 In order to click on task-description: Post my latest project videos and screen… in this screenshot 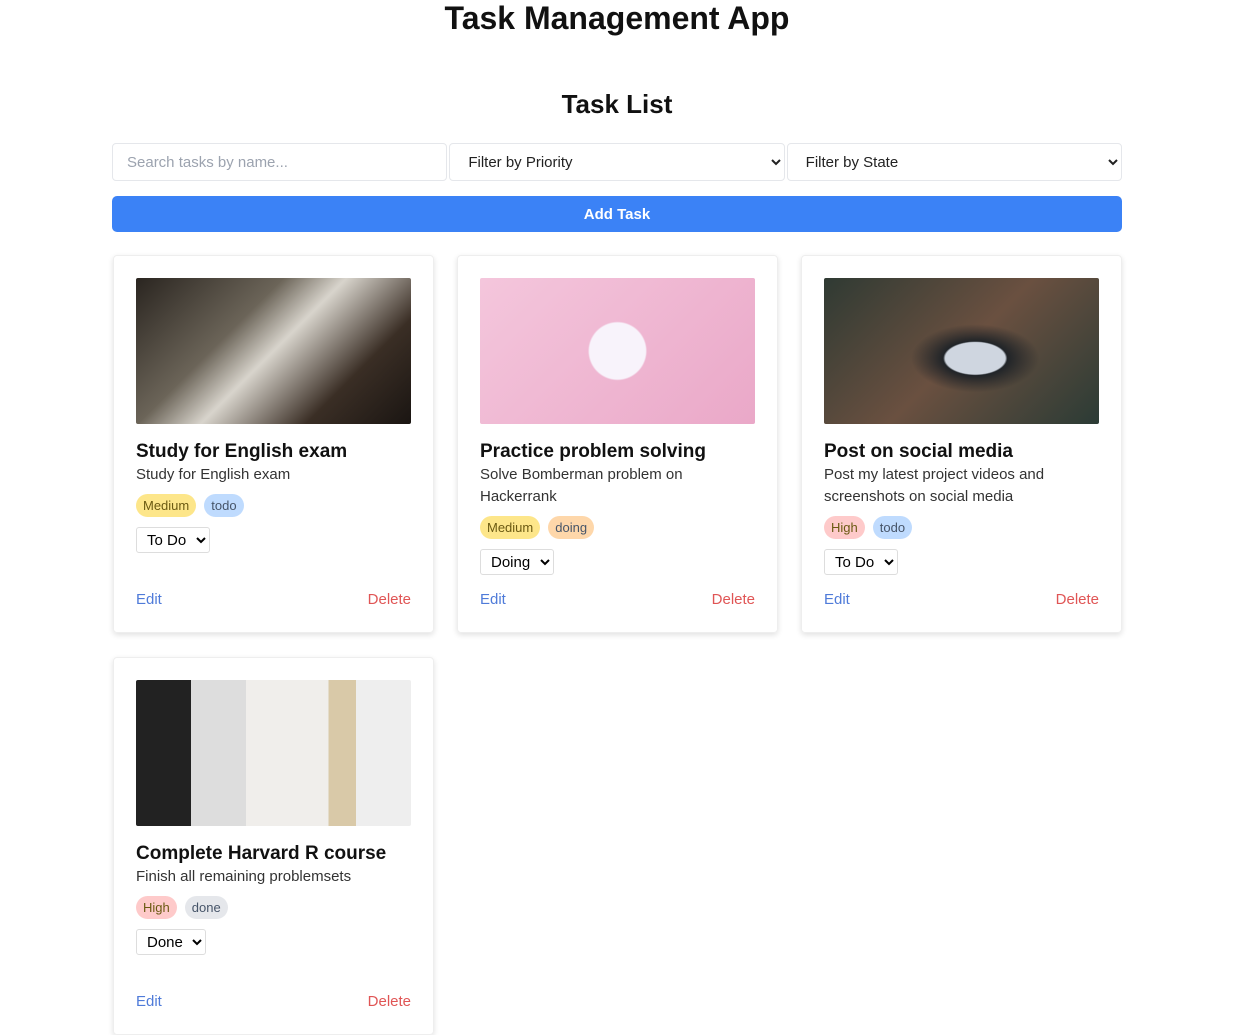, I will do `click(934, 485)`.